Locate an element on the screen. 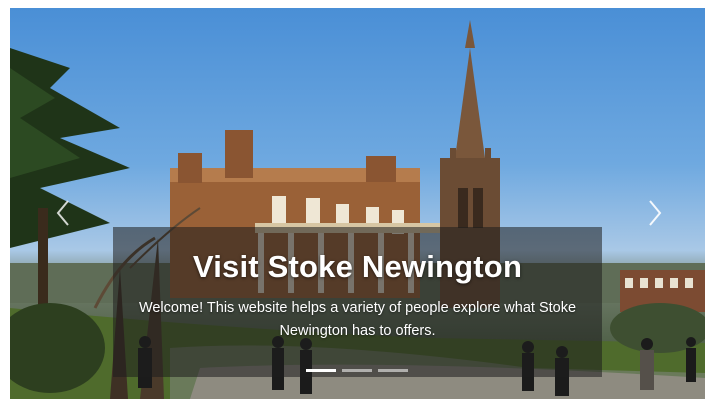 The width and height of the screenshot is (716, 407). chevron-right-icon is located at coordinates (655, 213).